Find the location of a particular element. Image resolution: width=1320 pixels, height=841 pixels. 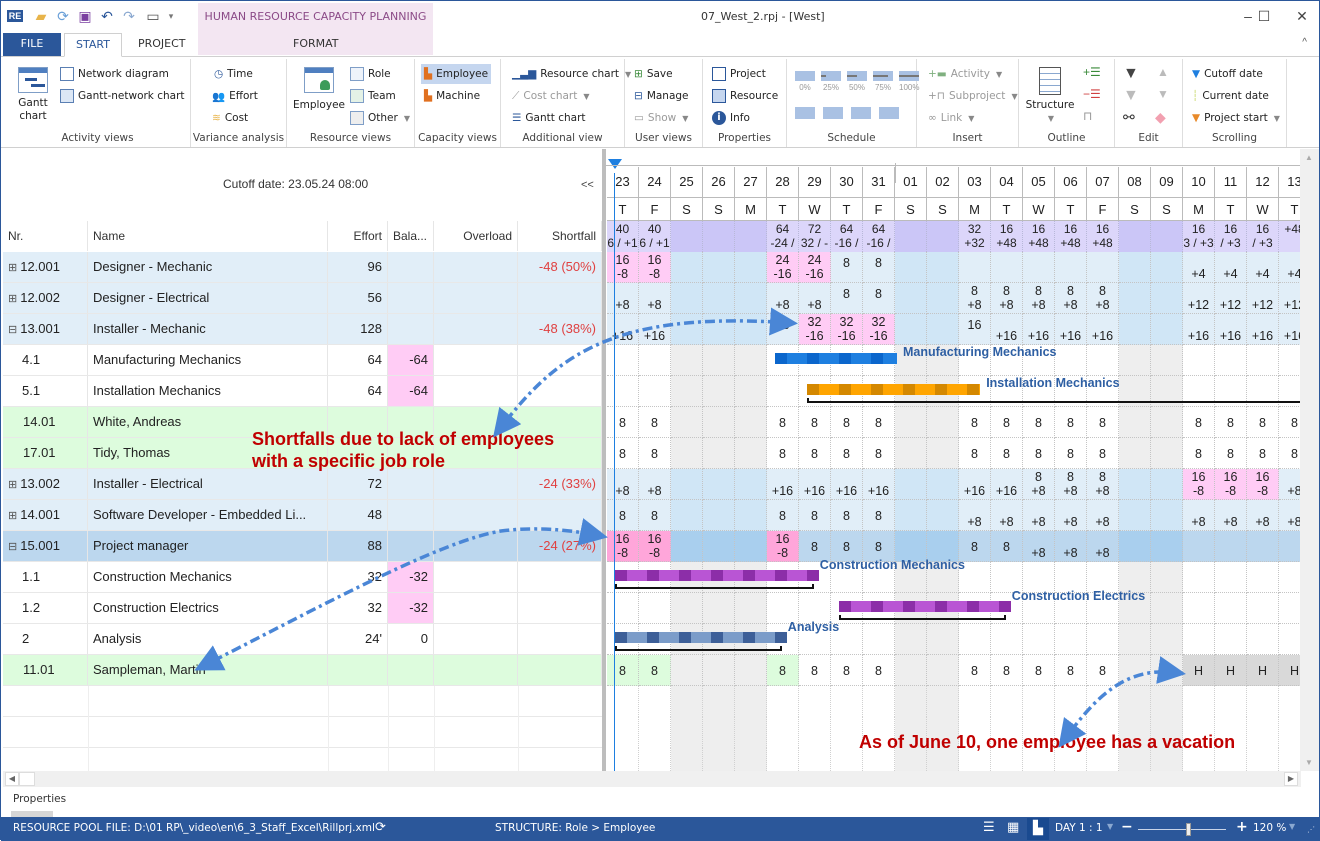

table-row: ⊞ 12.002 Designer - Electrical 56 is located at coordinates (303, 298).